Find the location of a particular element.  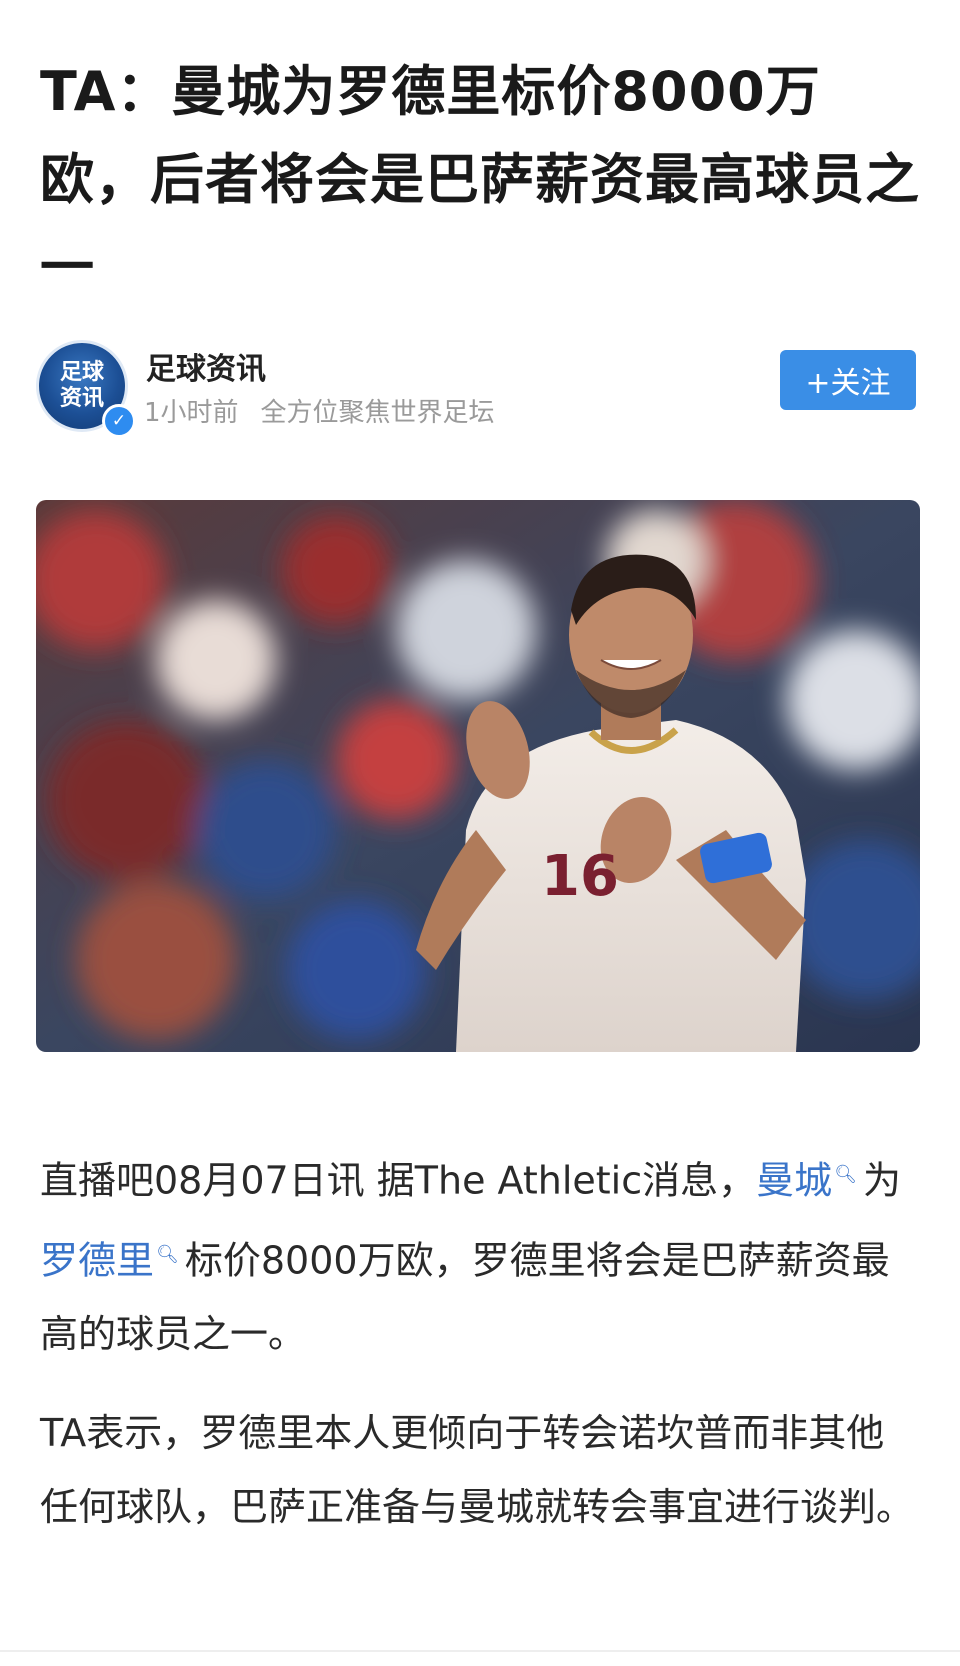

avatar-text-line2: 资讯 is located at coordinates (81, 398).